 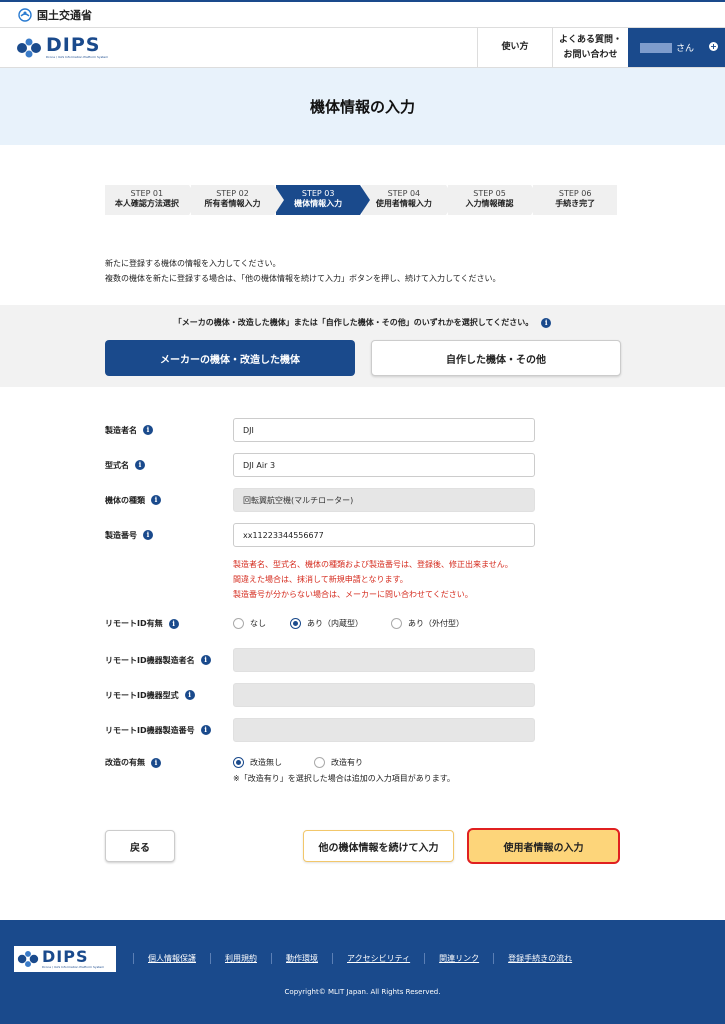 What do you see at coordinates (590, 40) in the screenshot?
I see `nav-faq-line1: よくある質問・` at bounding box center [590, 40].